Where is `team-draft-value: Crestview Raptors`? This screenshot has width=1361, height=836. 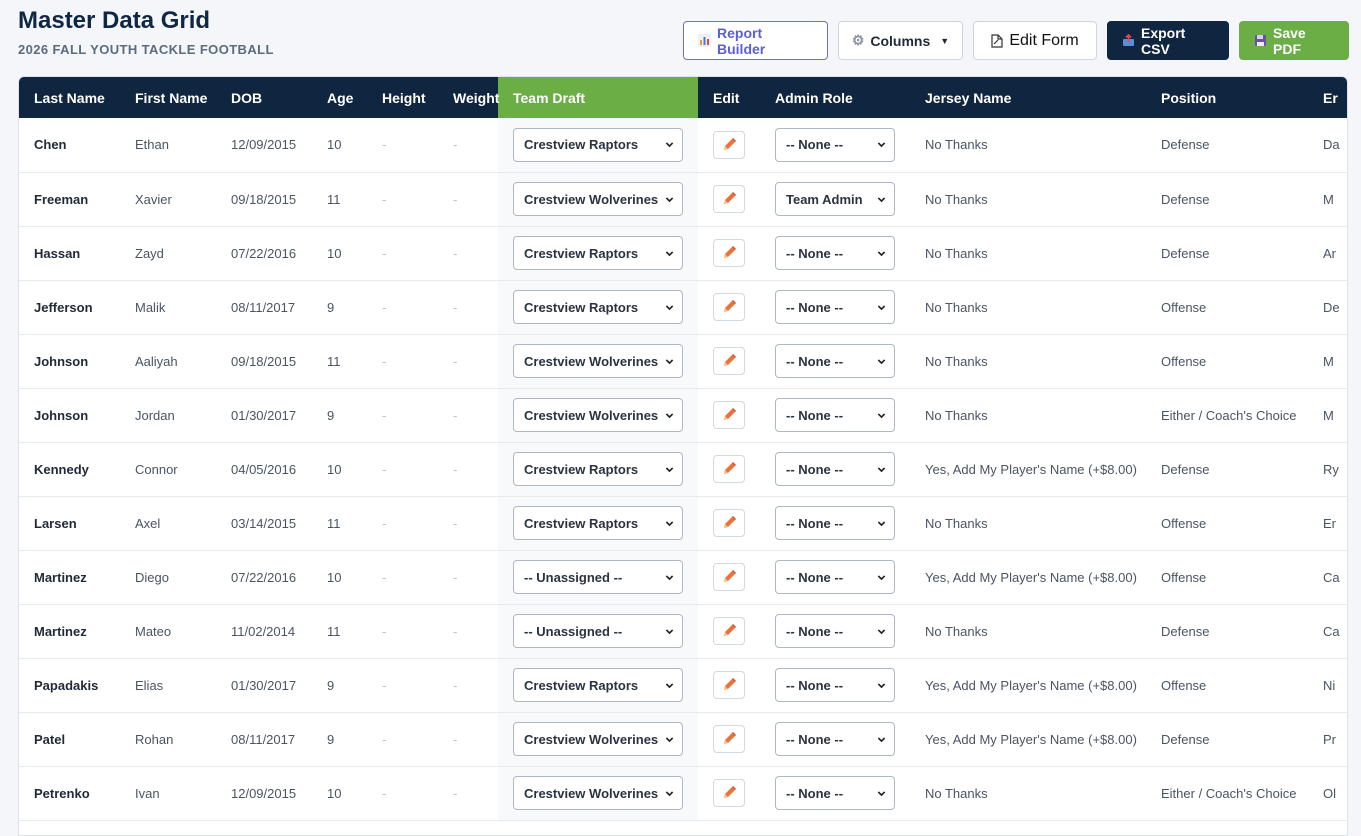 team-draft-value: Crestview Raptors is located at coordinates (581, 145).